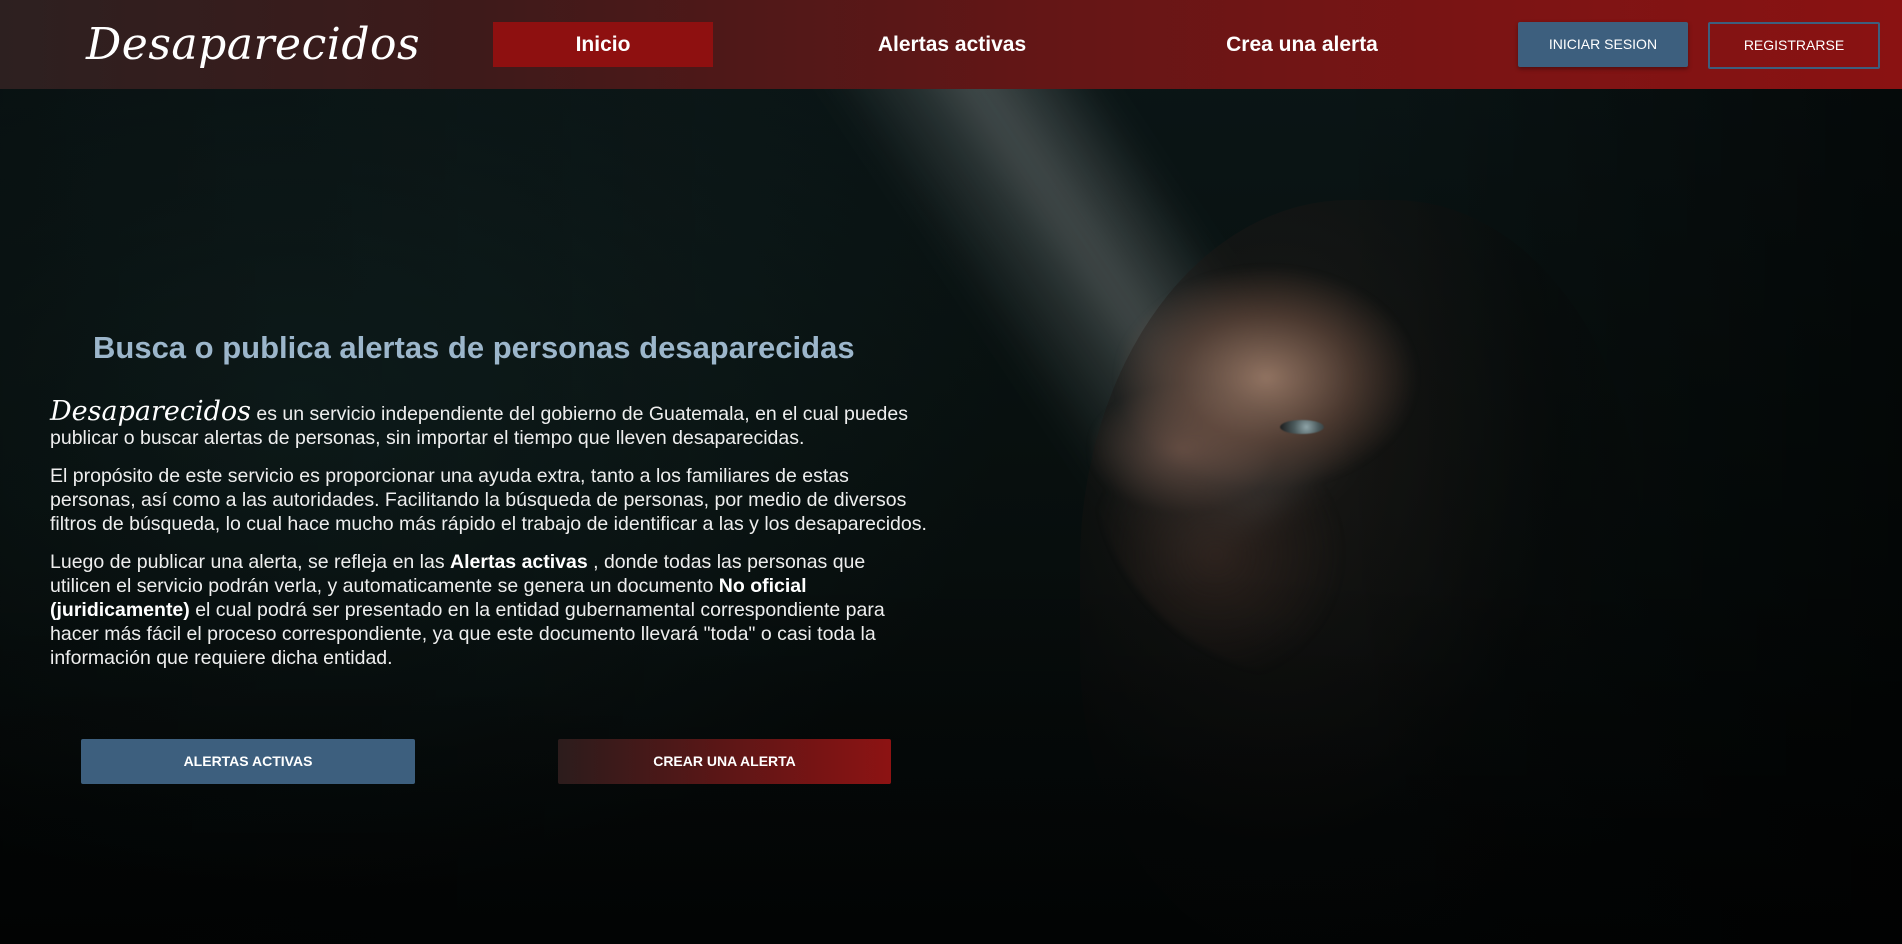  I want to click on nav-link-inicio: Inicio, so click(603, 44).